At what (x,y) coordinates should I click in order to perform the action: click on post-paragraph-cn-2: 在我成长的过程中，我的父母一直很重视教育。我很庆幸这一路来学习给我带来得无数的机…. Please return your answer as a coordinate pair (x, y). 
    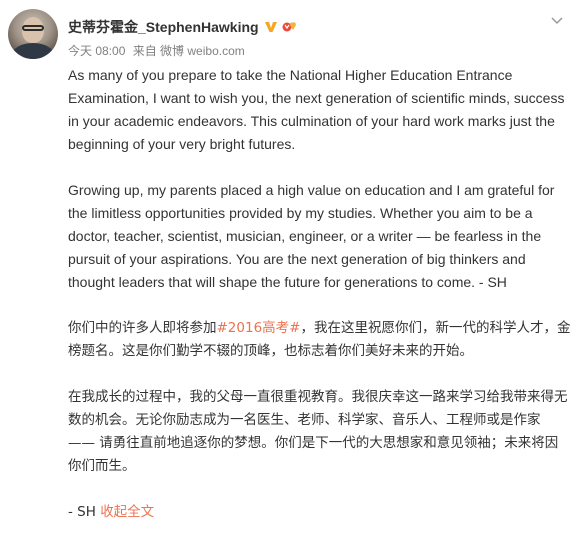
    Looking at the image, I should click on (318, 431).